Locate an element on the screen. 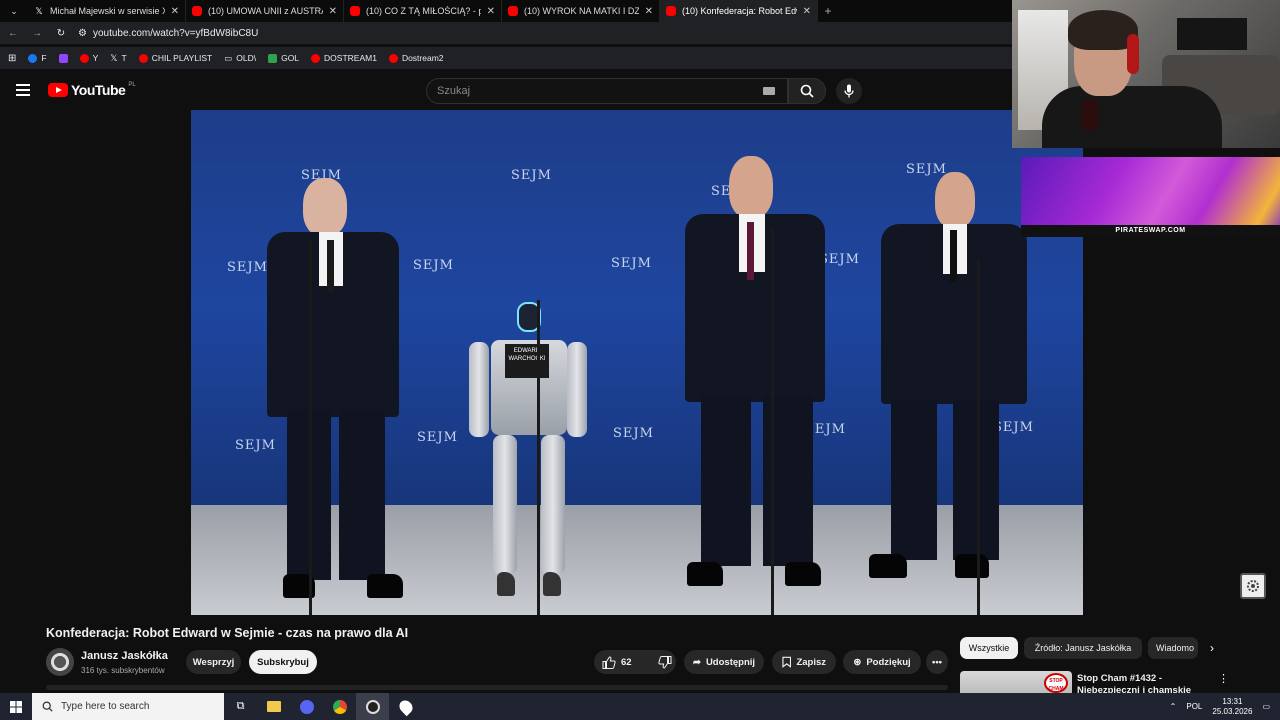  bookmark-label: DOSTREAM1 is located at coordinates (350, 58).